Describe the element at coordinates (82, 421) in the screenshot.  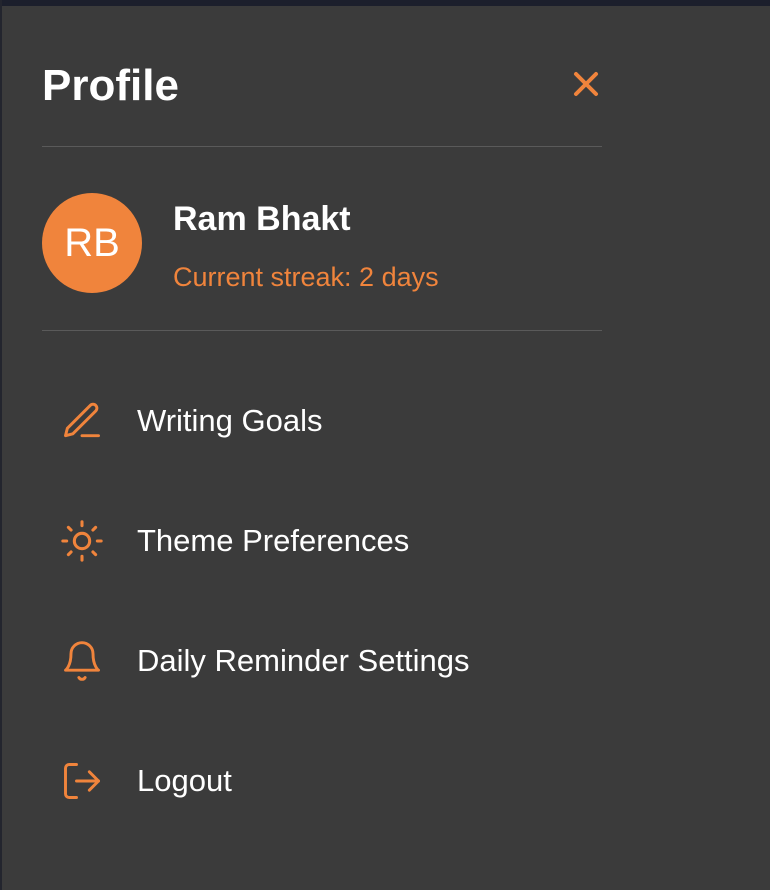
I see `pencil-icon` at that location.